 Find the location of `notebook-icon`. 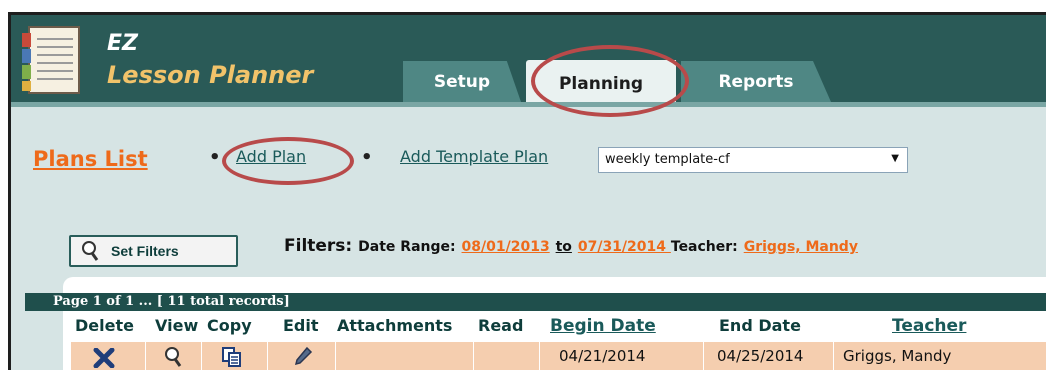

notebook-icon is located at coordinates (51, 60).